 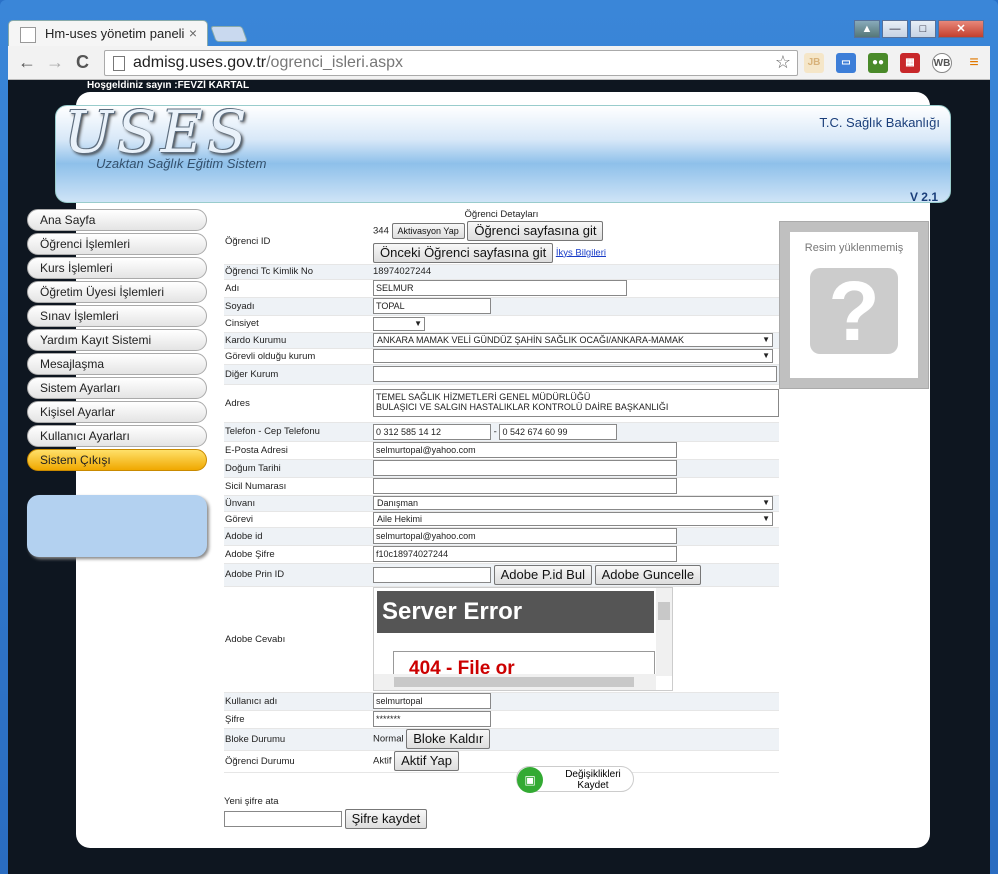 What do you see at coordinates (298, 761) in the screenshot?
I see `label-ogrenci-durum: Öğrenci Durumu` at bounding box center [298, 761].